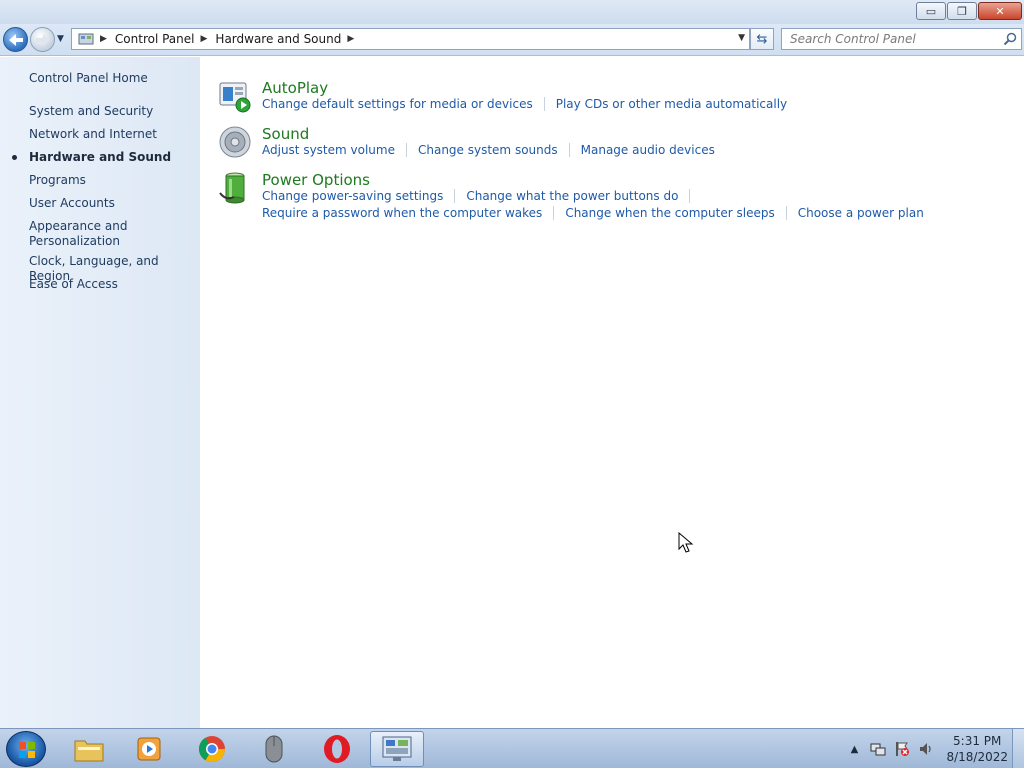 This screenshot has height=768, width=1024. Describe the element at coordinates (977, 757) in the screenshot. I see `clock-date: 8/18/2022` at that location.